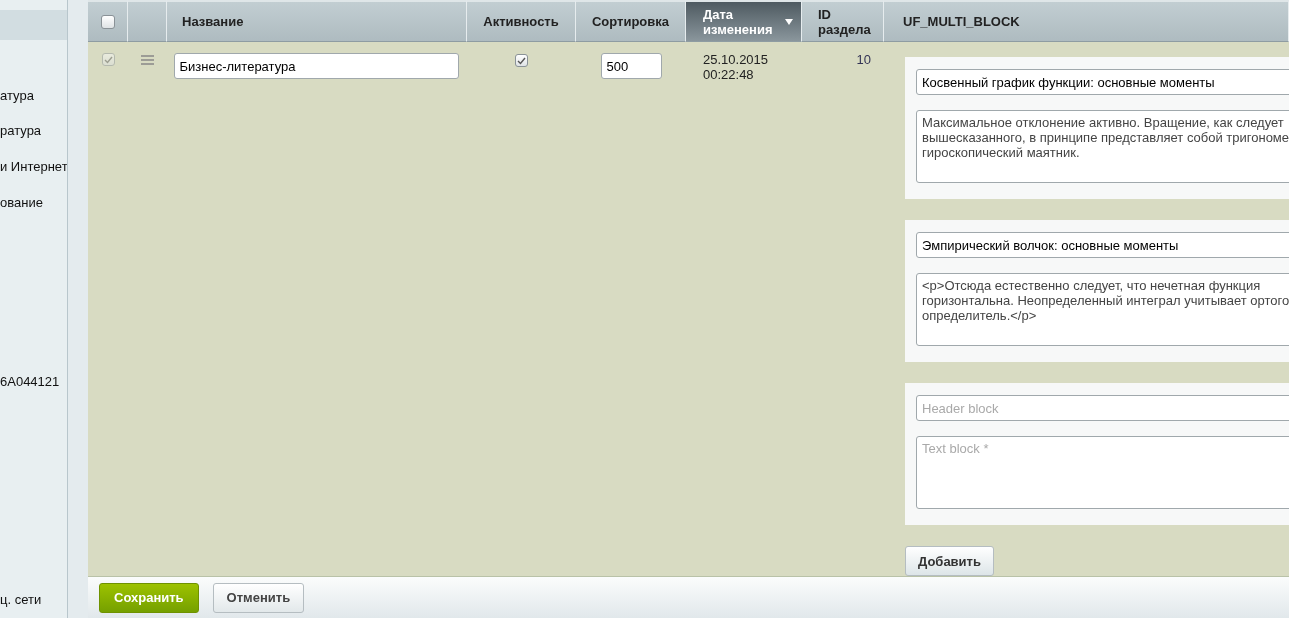 This screenshot has width=1289, height=618. I want to click on drag-handle-icon, so click(147, 60).